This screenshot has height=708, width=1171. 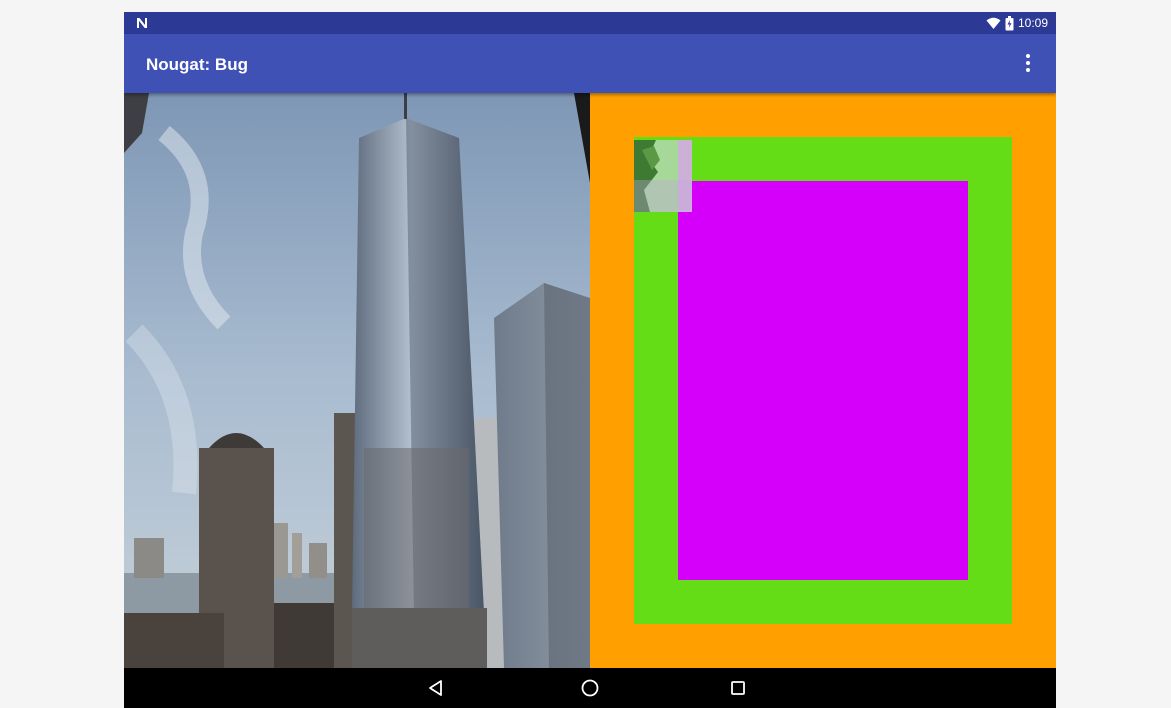 What do you see at coordinates (197, 64) in the screenshot?
I see `app-title: Nougat: Bug` at bounding box center [197, 64].